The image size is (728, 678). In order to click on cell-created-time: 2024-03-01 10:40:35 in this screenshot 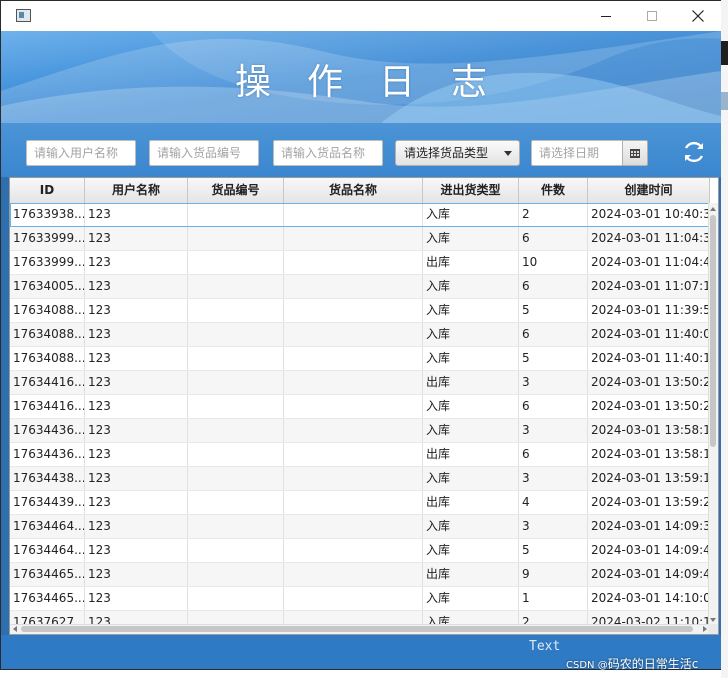, I will do `click(649, 214)`.